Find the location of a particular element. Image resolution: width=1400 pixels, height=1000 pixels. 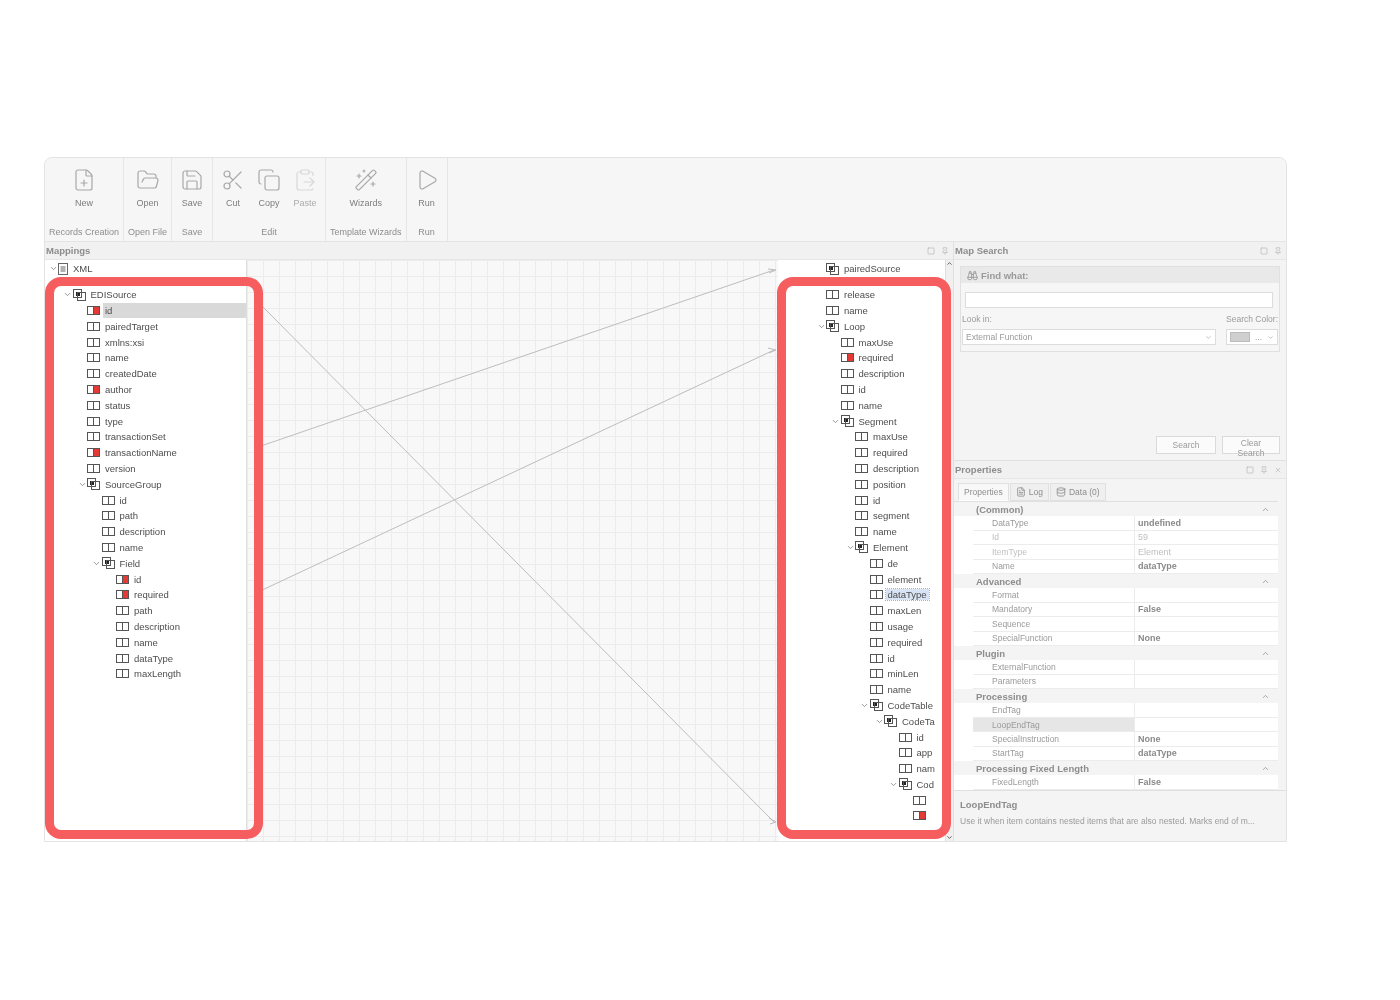

tree-item: element is located at coordinates (904, 579).